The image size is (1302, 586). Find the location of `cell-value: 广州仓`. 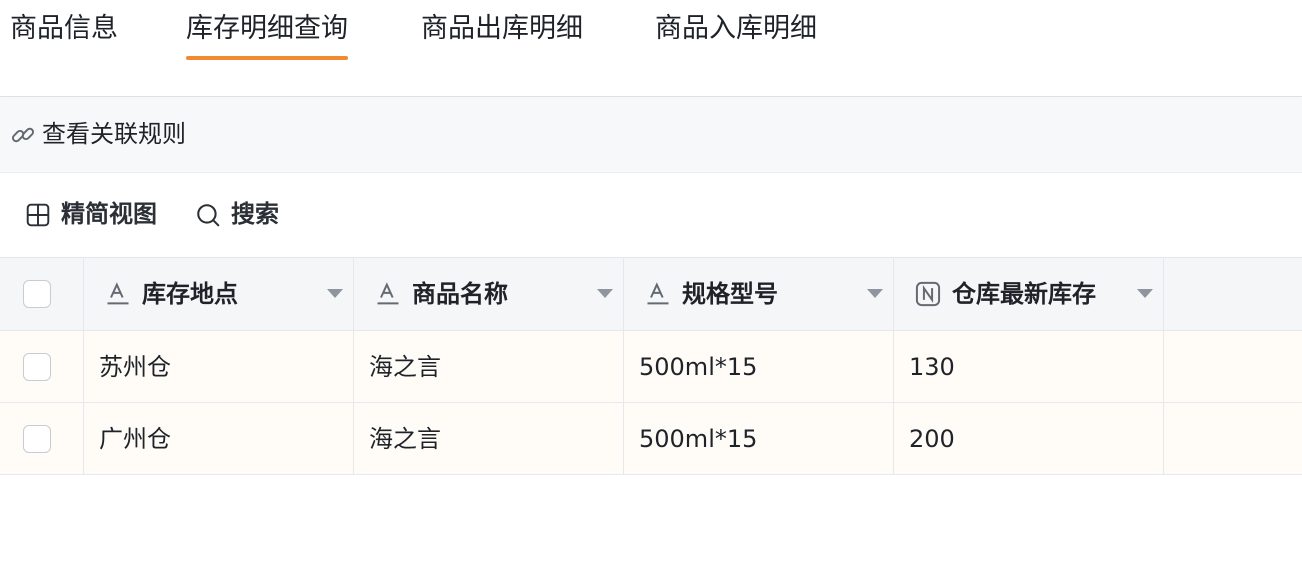

cell-value: 广州仓 is located at coordinates (135, 439).